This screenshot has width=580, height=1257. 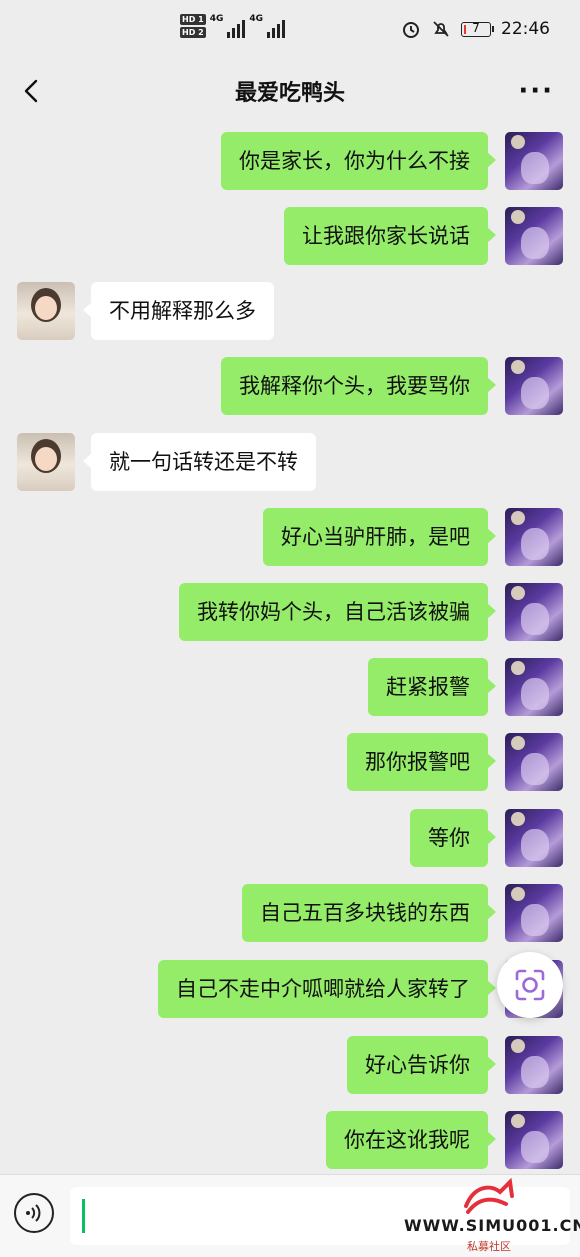 I want to click on watermark: WWW.SIMU001.CN 私募社区, so click(x=492, y=1214).